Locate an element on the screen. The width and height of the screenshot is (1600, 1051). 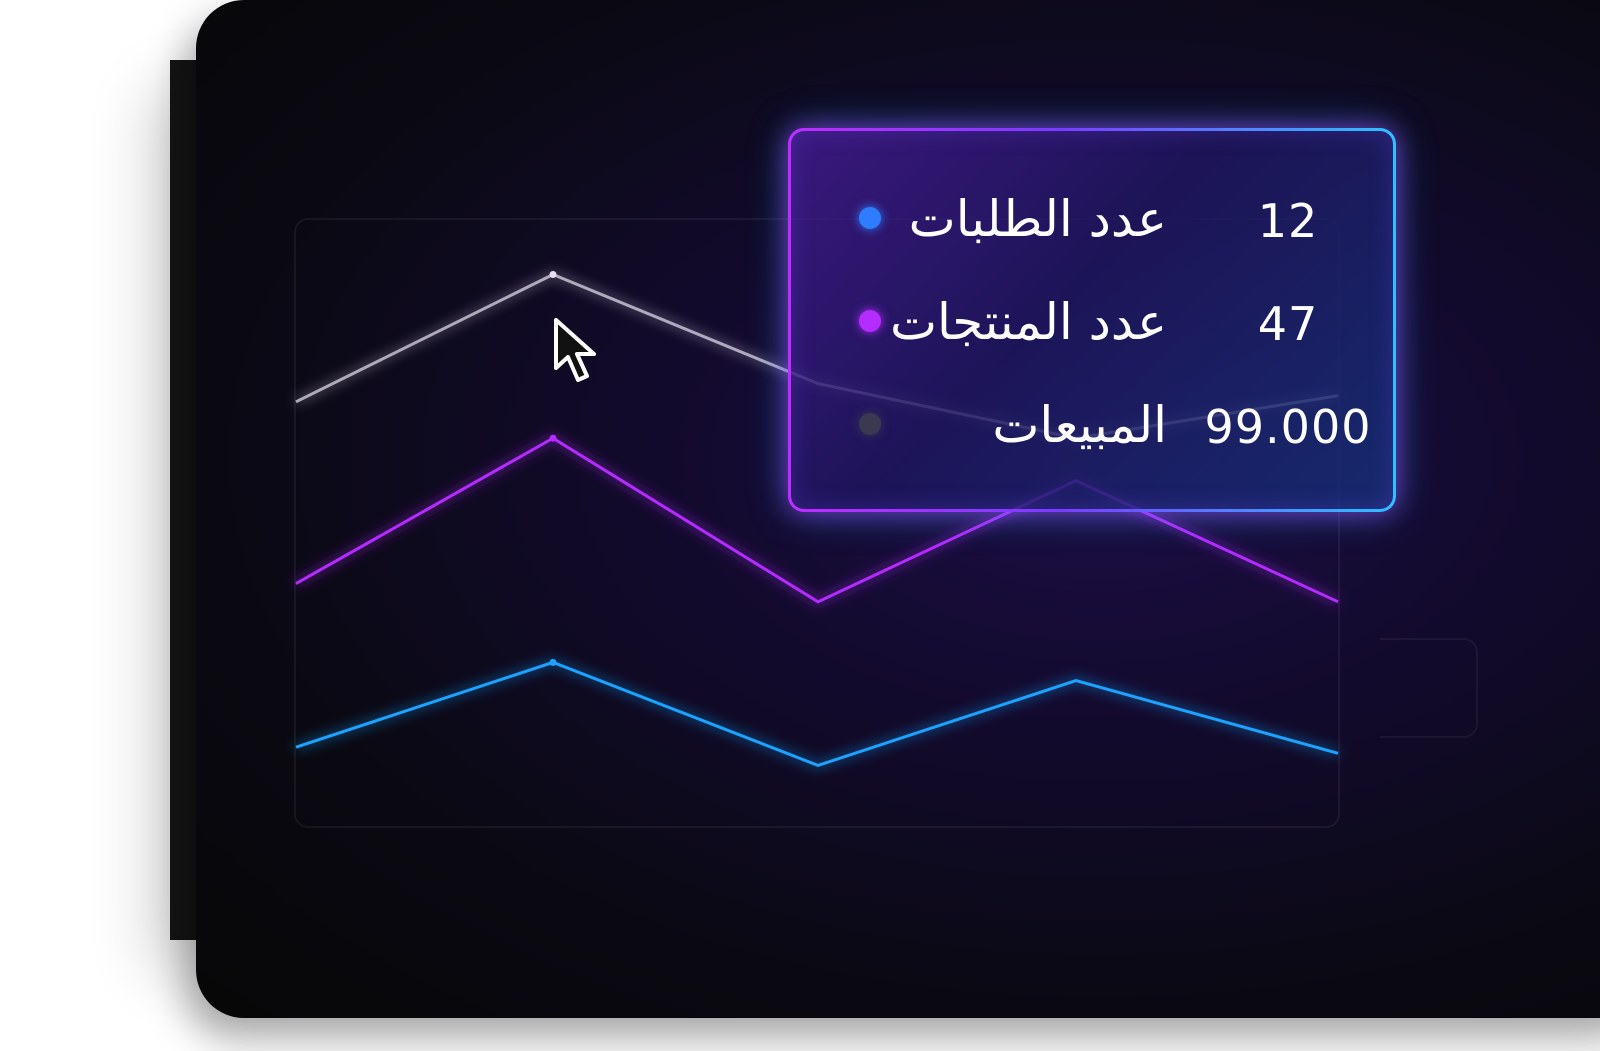
orders-legend-dot is located at coordinates (870, 218).